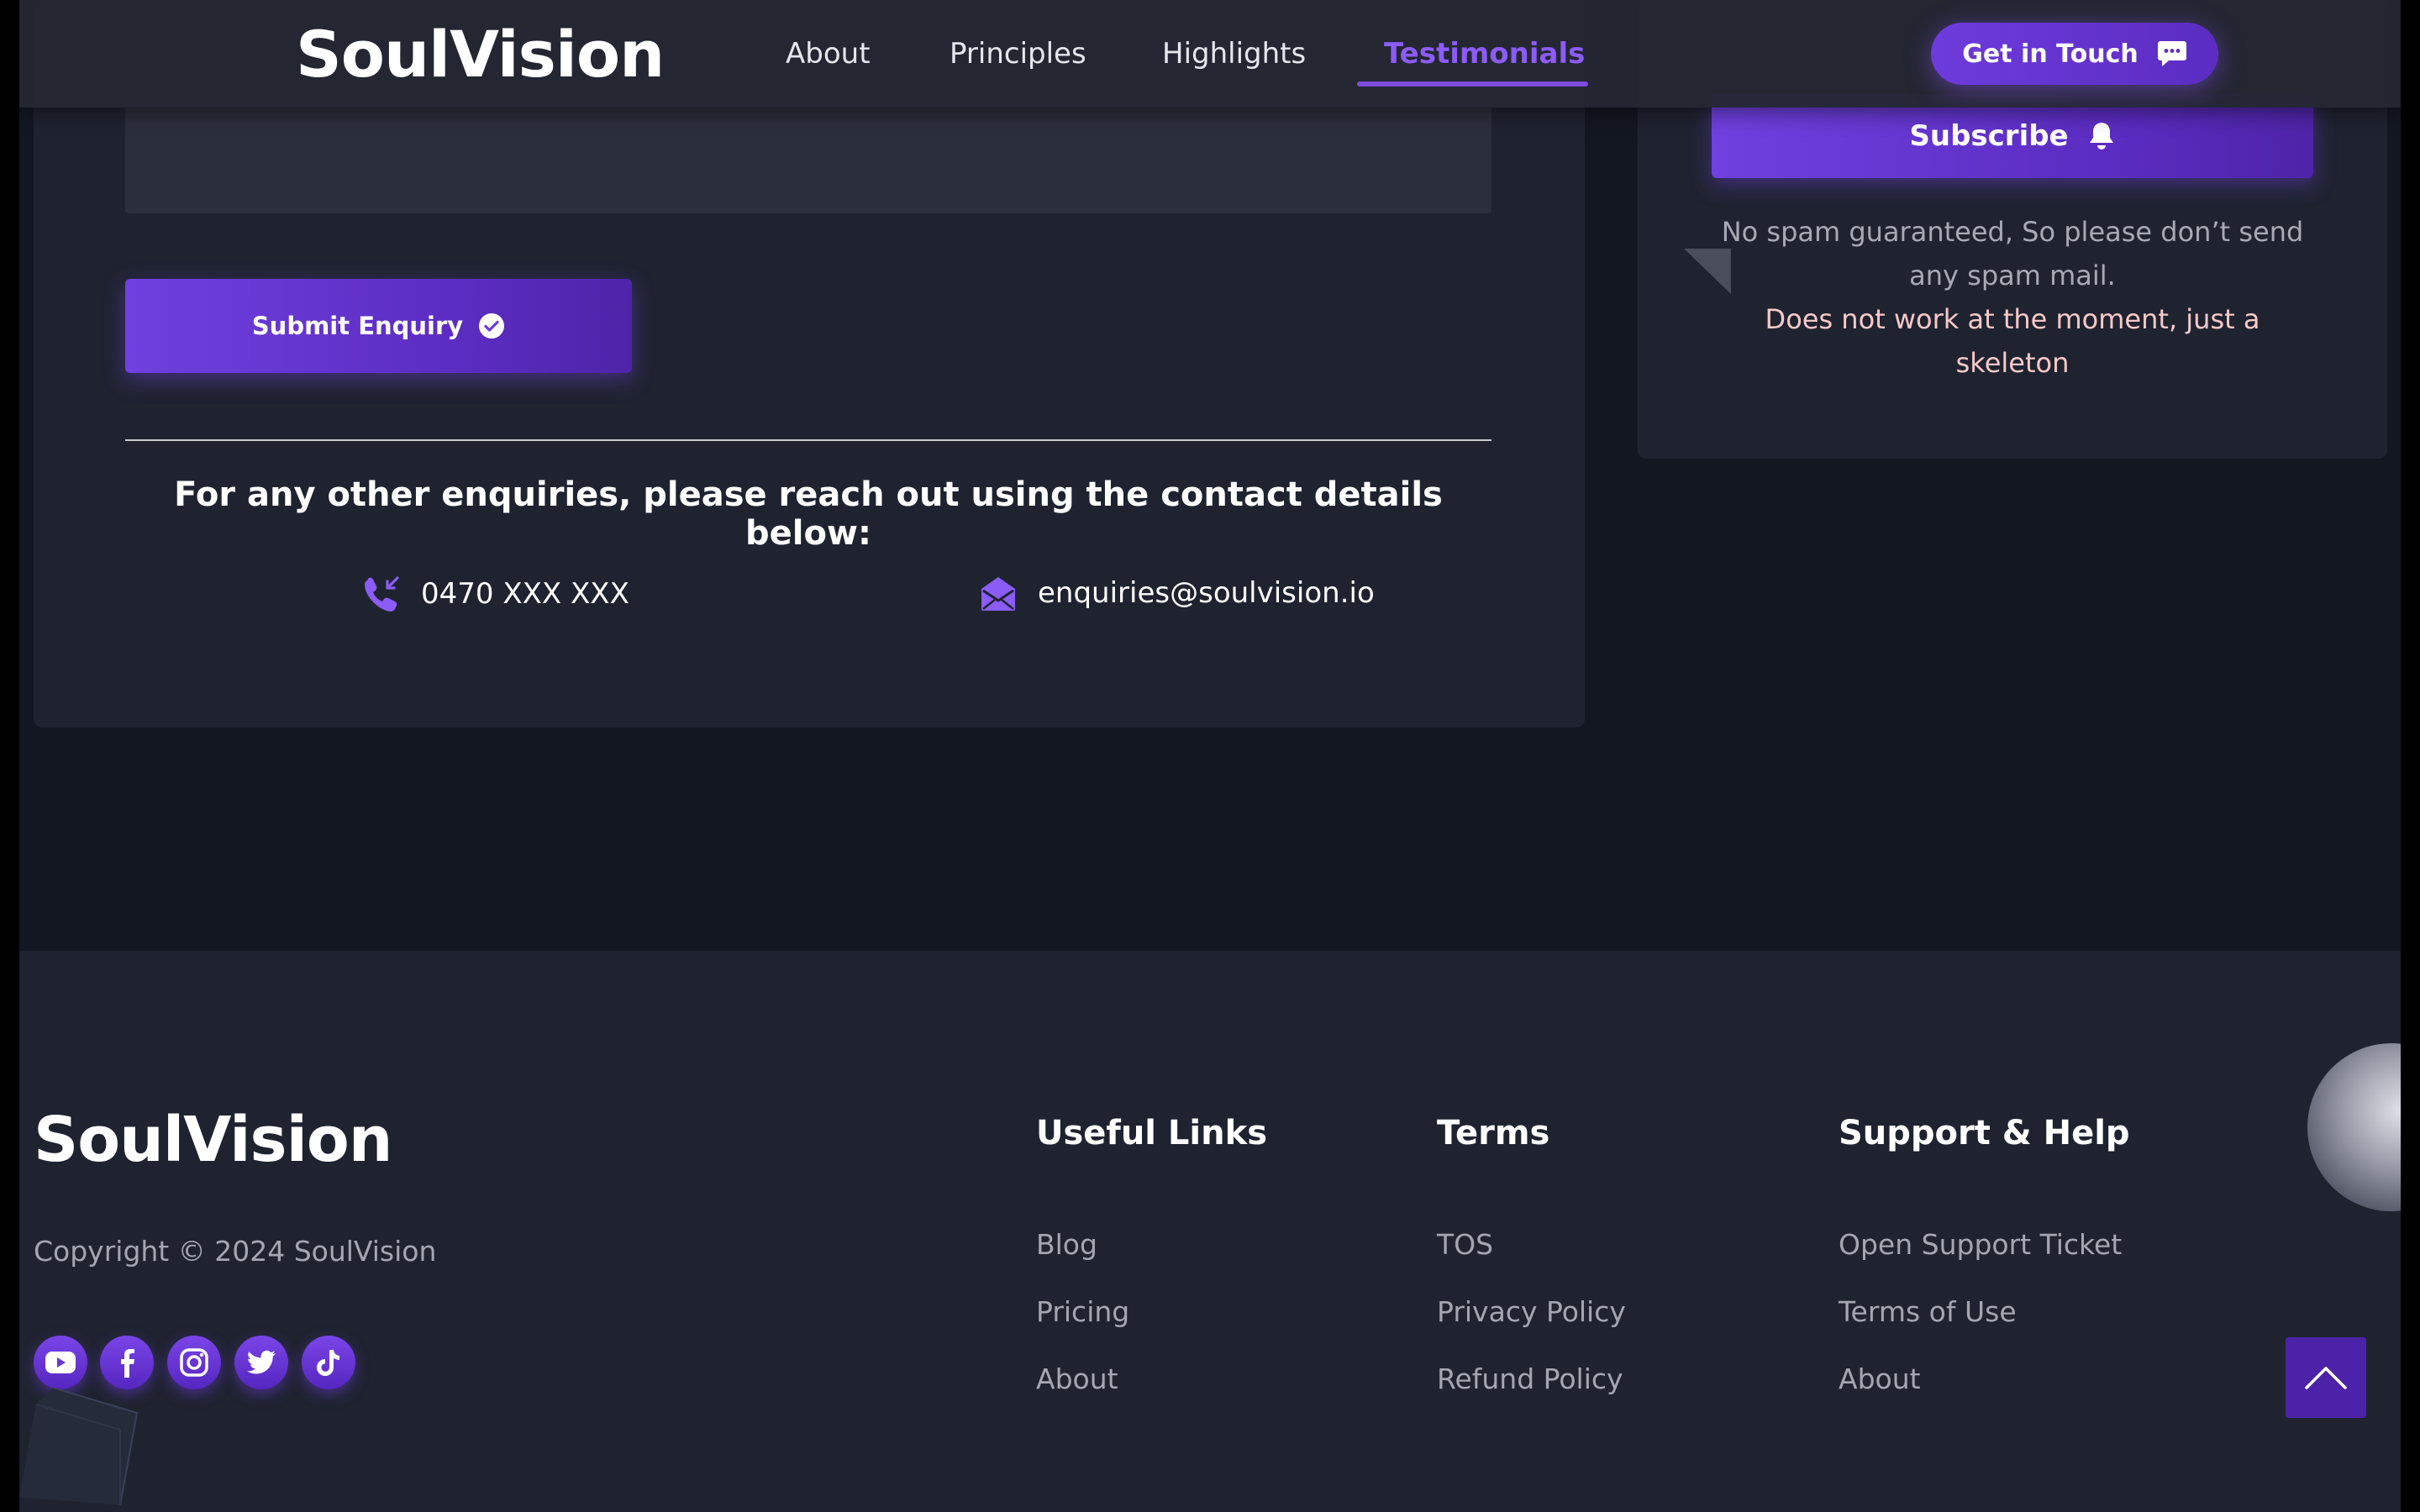  Describe the element at coordinates (1989, 136) in the screenshot. I see `subscribe-label: Subscribe` at that location.